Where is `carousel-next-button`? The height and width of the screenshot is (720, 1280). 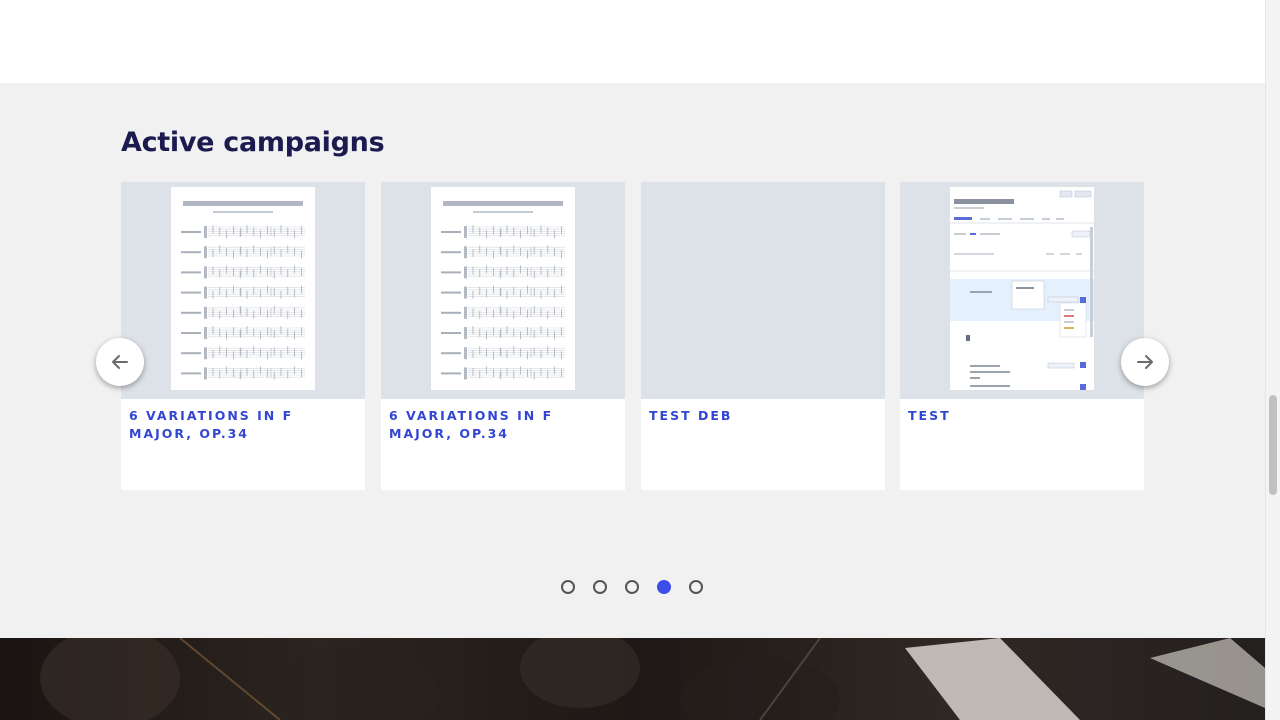 carousel-next-button is located at coordinates (1145, 362).